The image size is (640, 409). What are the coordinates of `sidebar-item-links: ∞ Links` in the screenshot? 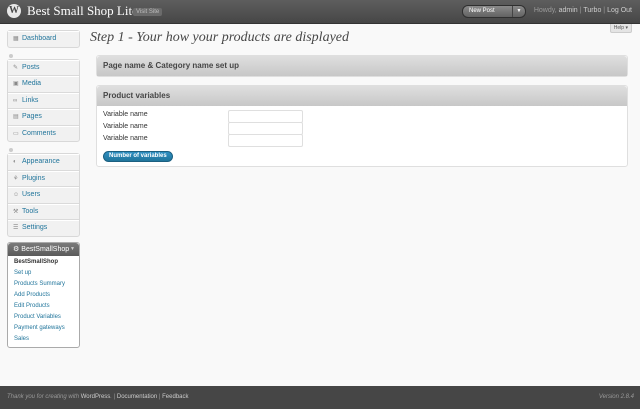 It's located at (43, 100).